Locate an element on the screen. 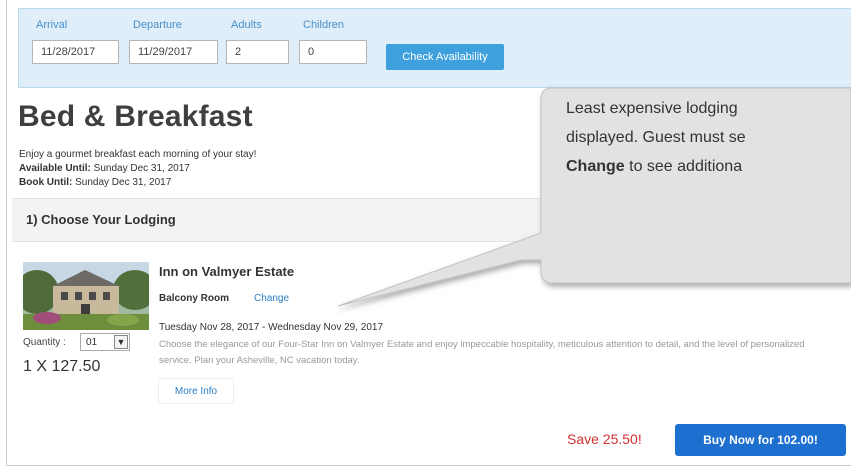 The image size is (851, 473). available-until: Available Until: Sunday Dec 31, 2017 is located at coordinates (104, 168).